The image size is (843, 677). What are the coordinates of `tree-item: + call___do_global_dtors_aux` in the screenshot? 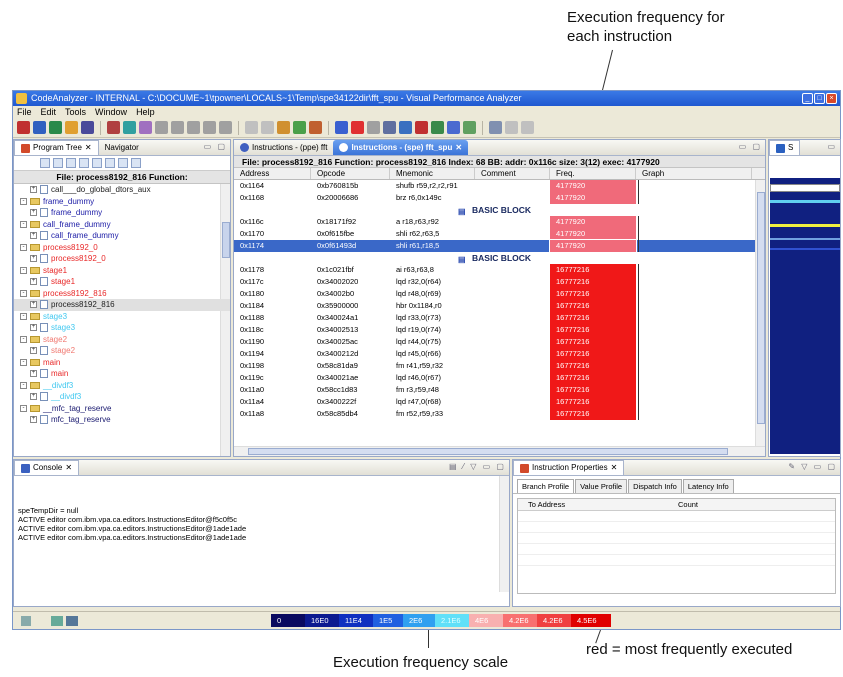 It's located at (122, 190).